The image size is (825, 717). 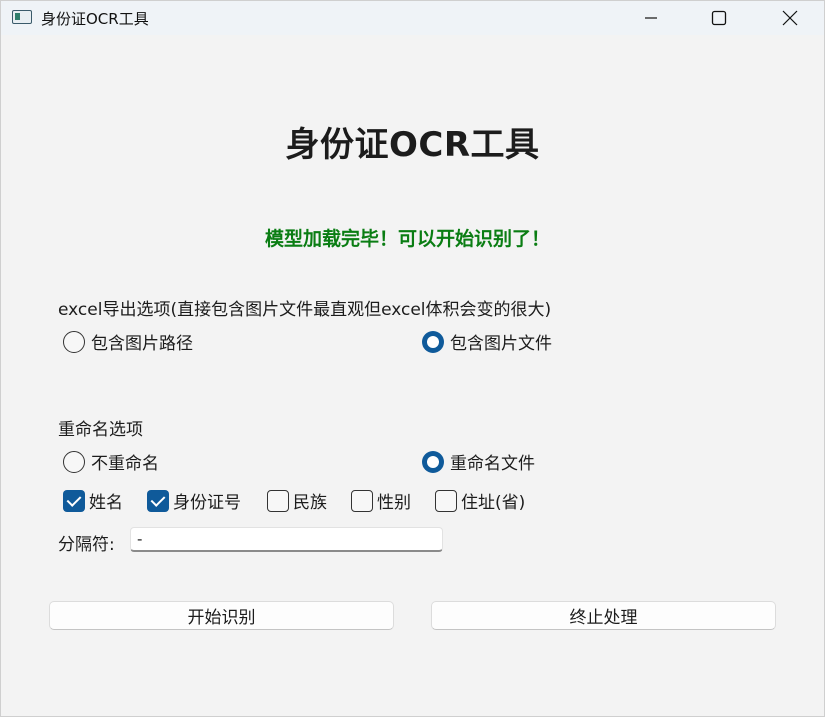 I want to click on radio-include-image-file: 包含图片文件, so click(x=487, y=341).